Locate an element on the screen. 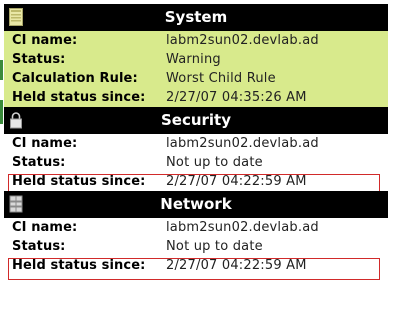 Image resolution: width=416 pixels, height=331 pixels. network-header: Network is located at coordinates (196, 204).